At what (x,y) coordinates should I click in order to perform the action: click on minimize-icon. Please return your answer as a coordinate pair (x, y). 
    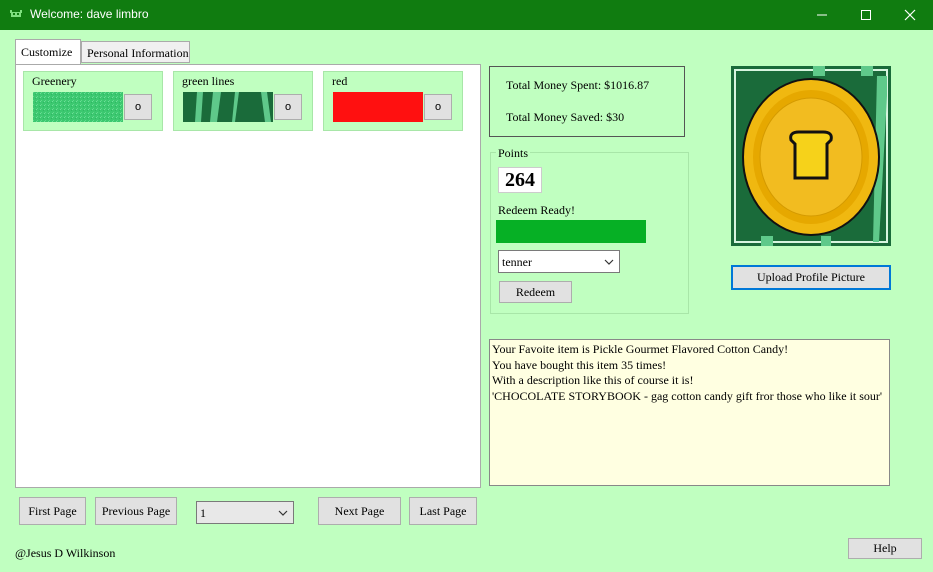
    Looking at the image, I should click on (822, 15).